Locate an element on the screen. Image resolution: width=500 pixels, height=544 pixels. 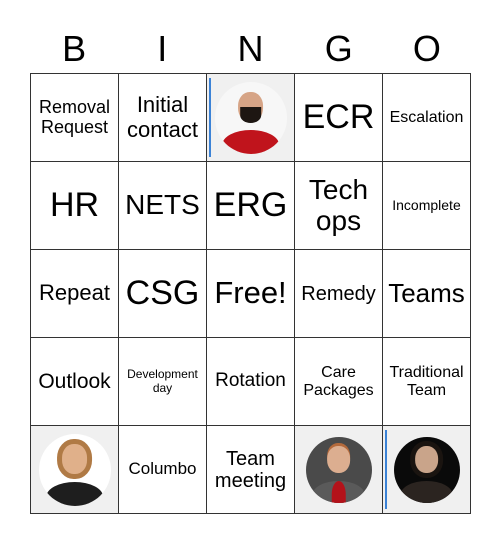
cell-label: Free! is located at coordinates (250, 293).